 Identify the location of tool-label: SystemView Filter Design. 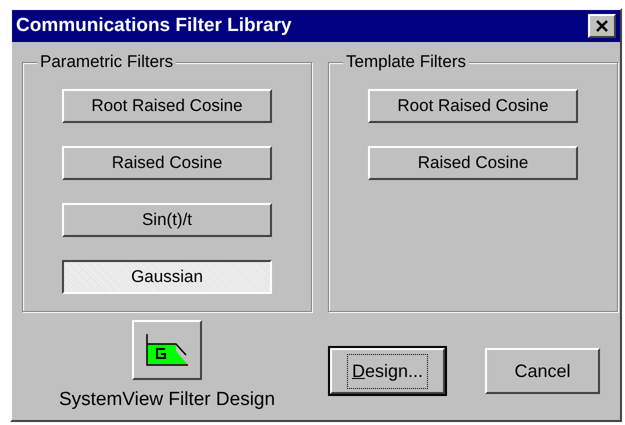
(167, 400).